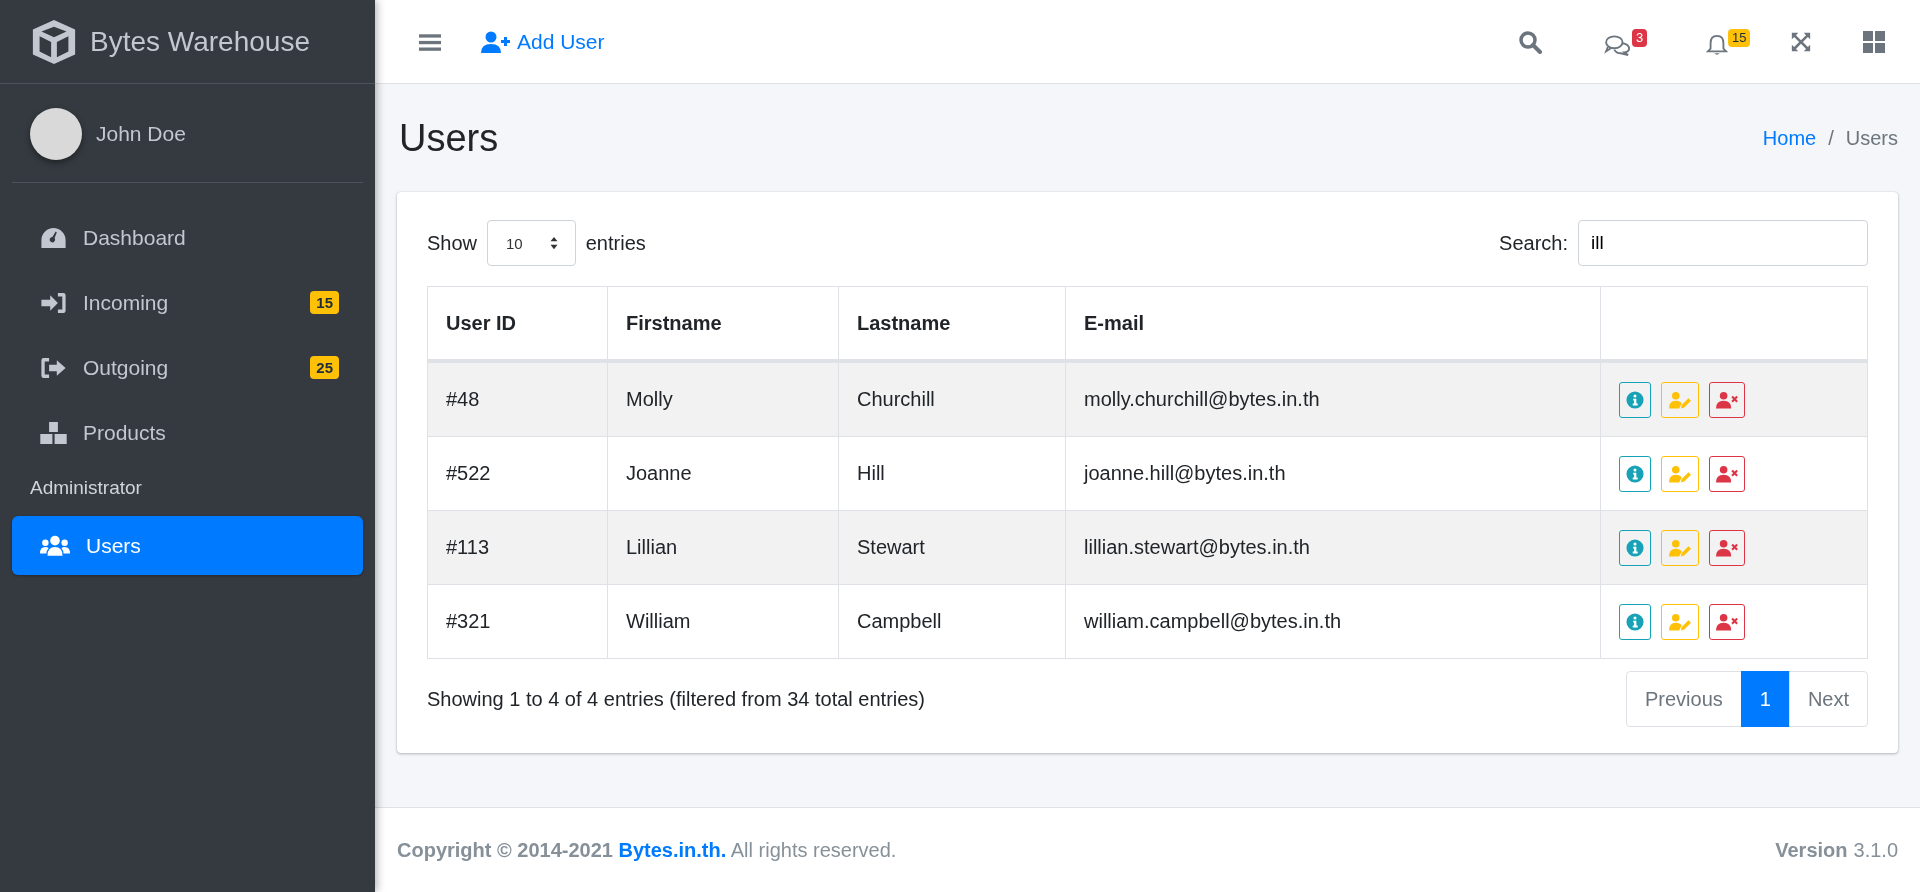  I want to click on count-badge: 15, so click(324, 302).